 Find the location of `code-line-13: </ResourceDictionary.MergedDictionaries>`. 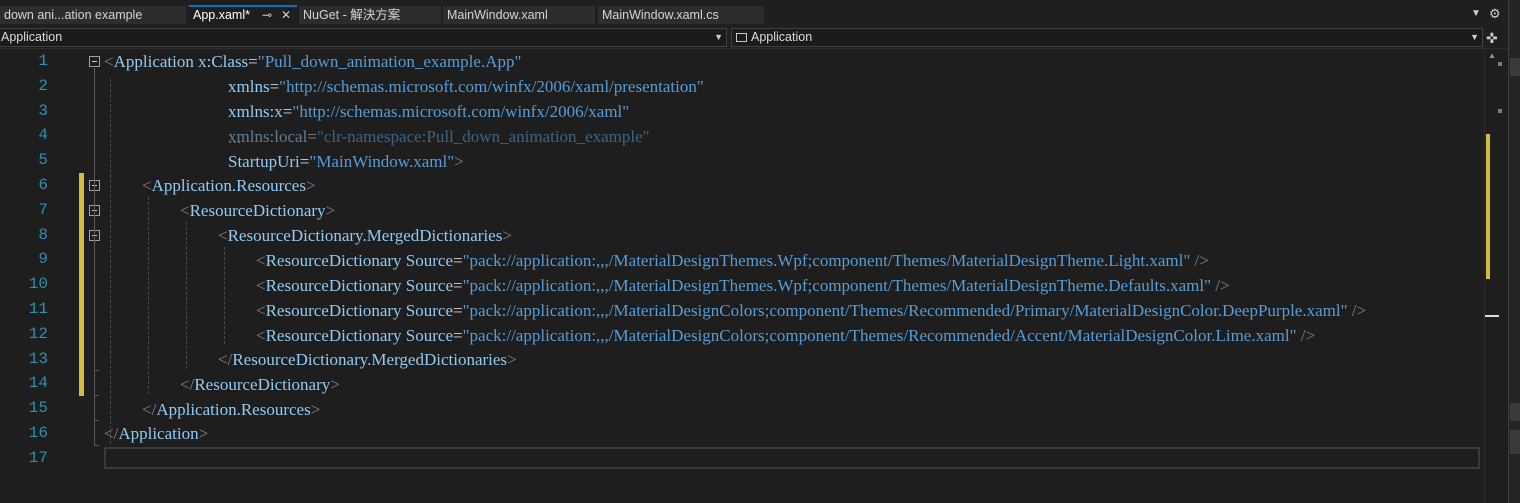

code-line-13: </ResourceDictionary.MergedDictionaries> is located at coordinates (367, 359).